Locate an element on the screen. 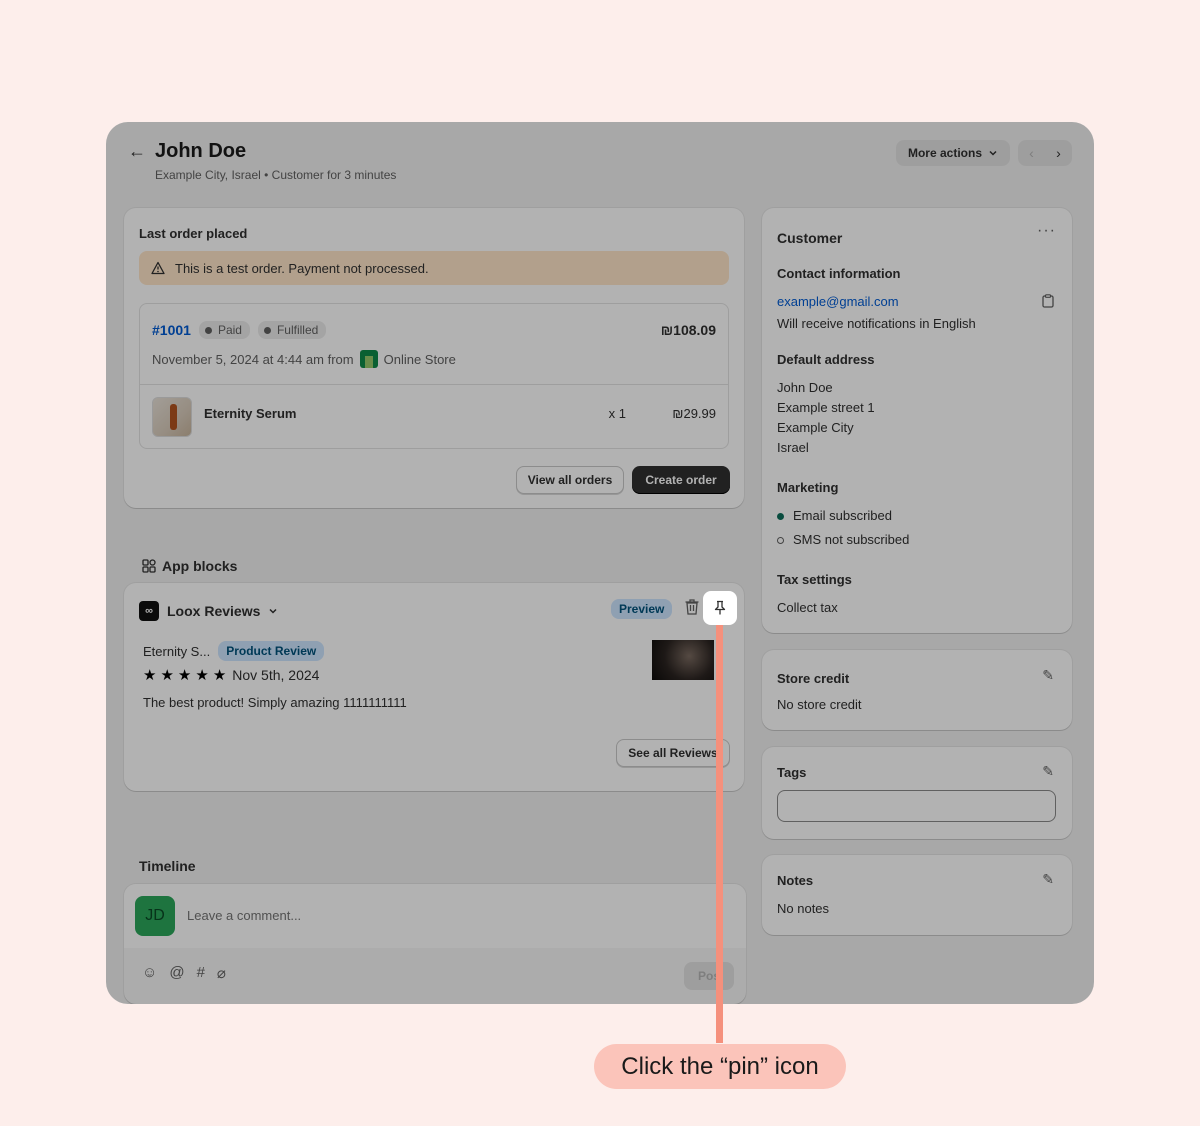  order-total: ₪108.09 is located at coordinates (688, 330).